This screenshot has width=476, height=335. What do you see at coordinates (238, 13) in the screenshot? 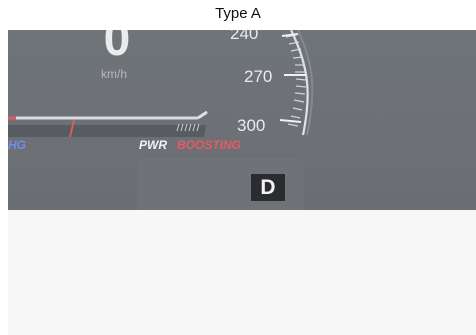
I see `image-caption: Type A` at bounding box center [238, 13].